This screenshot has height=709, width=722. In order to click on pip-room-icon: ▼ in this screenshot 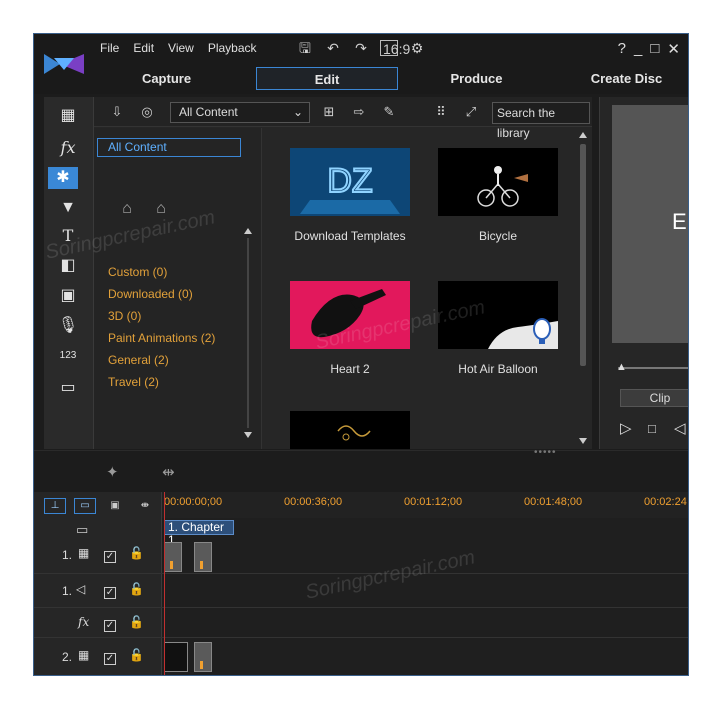, I will do `click(68, 208)`.